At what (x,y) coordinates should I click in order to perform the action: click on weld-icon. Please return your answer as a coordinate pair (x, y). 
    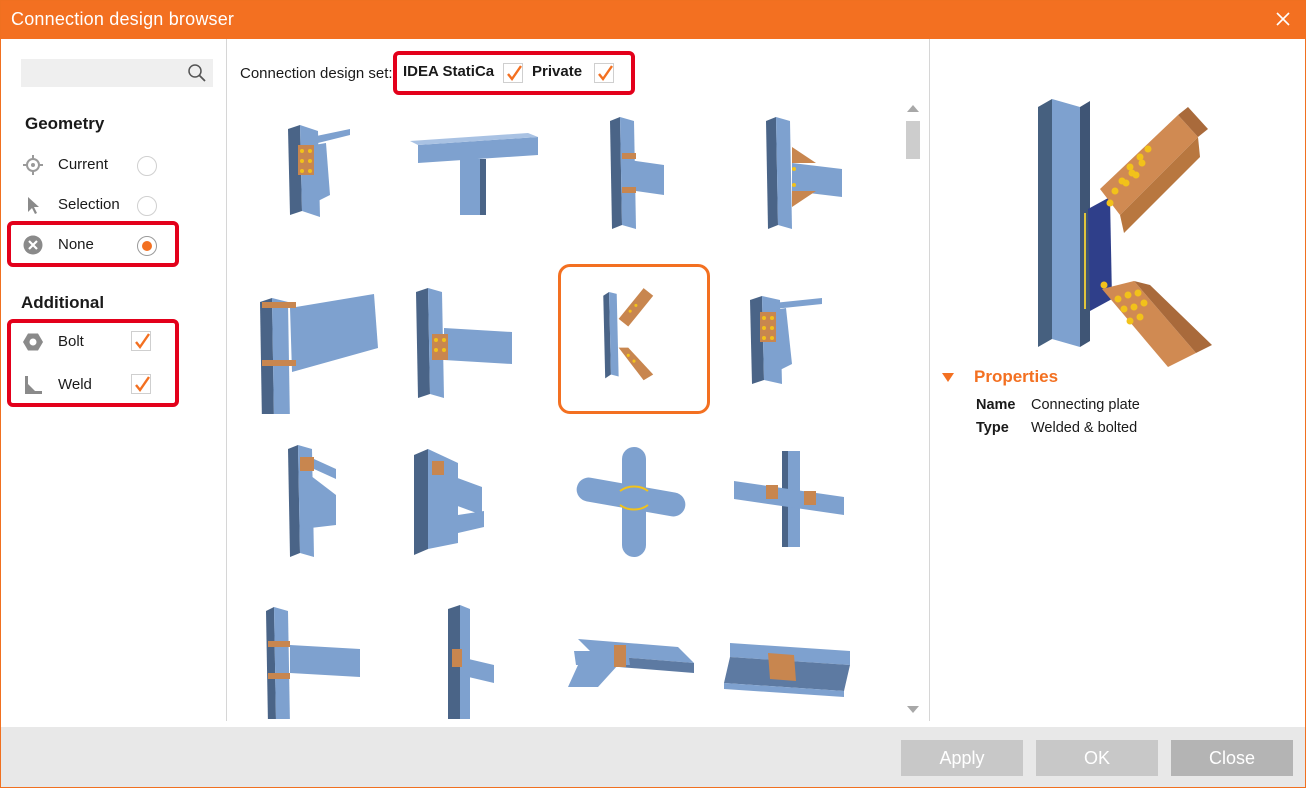
    Looking at the image, I should click on (33, 385).